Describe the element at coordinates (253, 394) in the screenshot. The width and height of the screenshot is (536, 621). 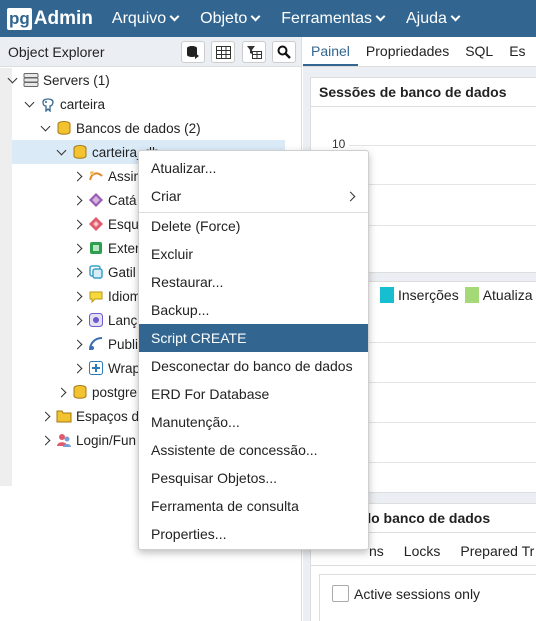
I see `ctx-erd: ERD For Database` at that location.